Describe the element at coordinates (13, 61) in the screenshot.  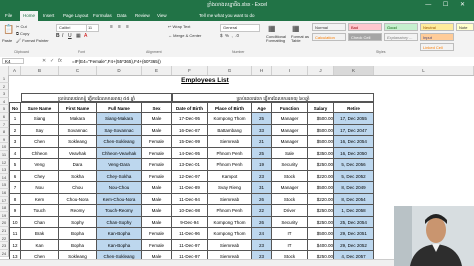
I see `name-box: K4` at that location.